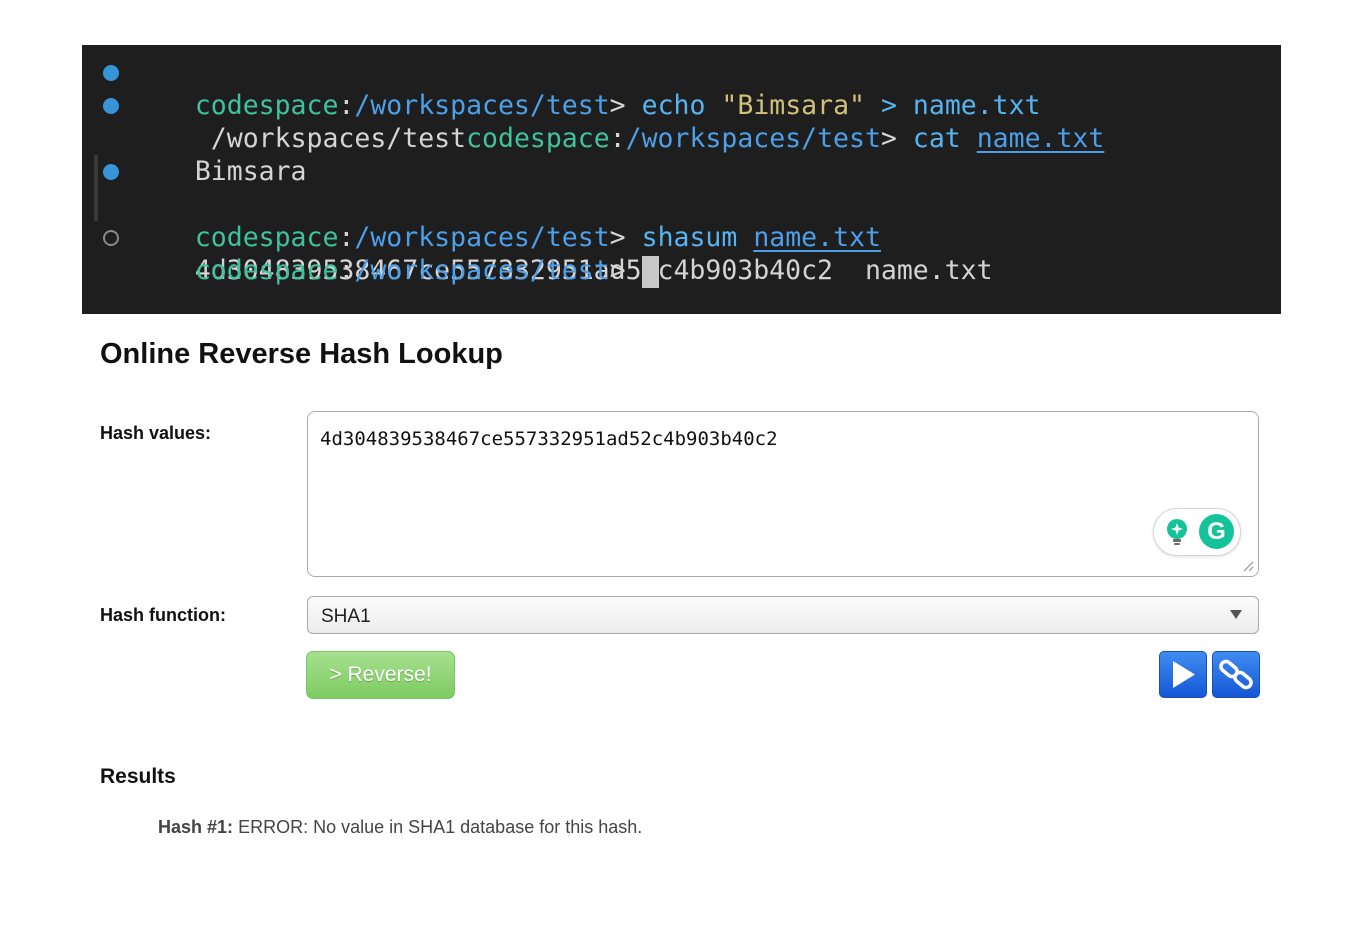 The image size is (1358, 932). What do you see at coordinates (346, 616) in the screenshot?
I see `hash-function-value: SHA1` at bounding box center [346, 616].